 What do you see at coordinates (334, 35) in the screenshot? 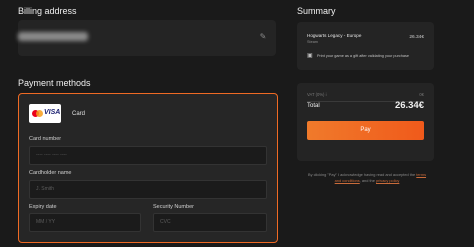
I see `game-title: Hogwarts Legacy - Europe` at bounding box center [334, 35].